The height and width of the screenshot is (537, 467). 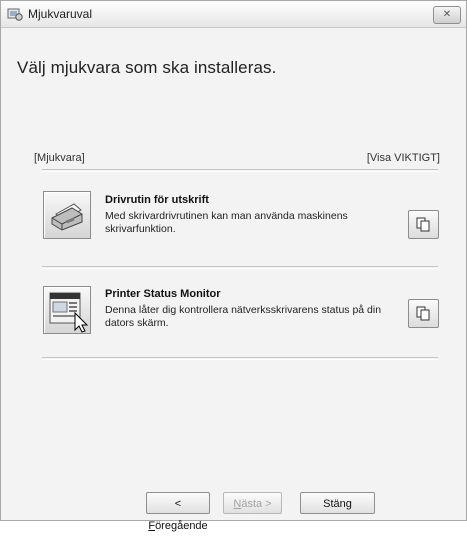 I want to click on printer-driver-button, so click(x=67, y=215).